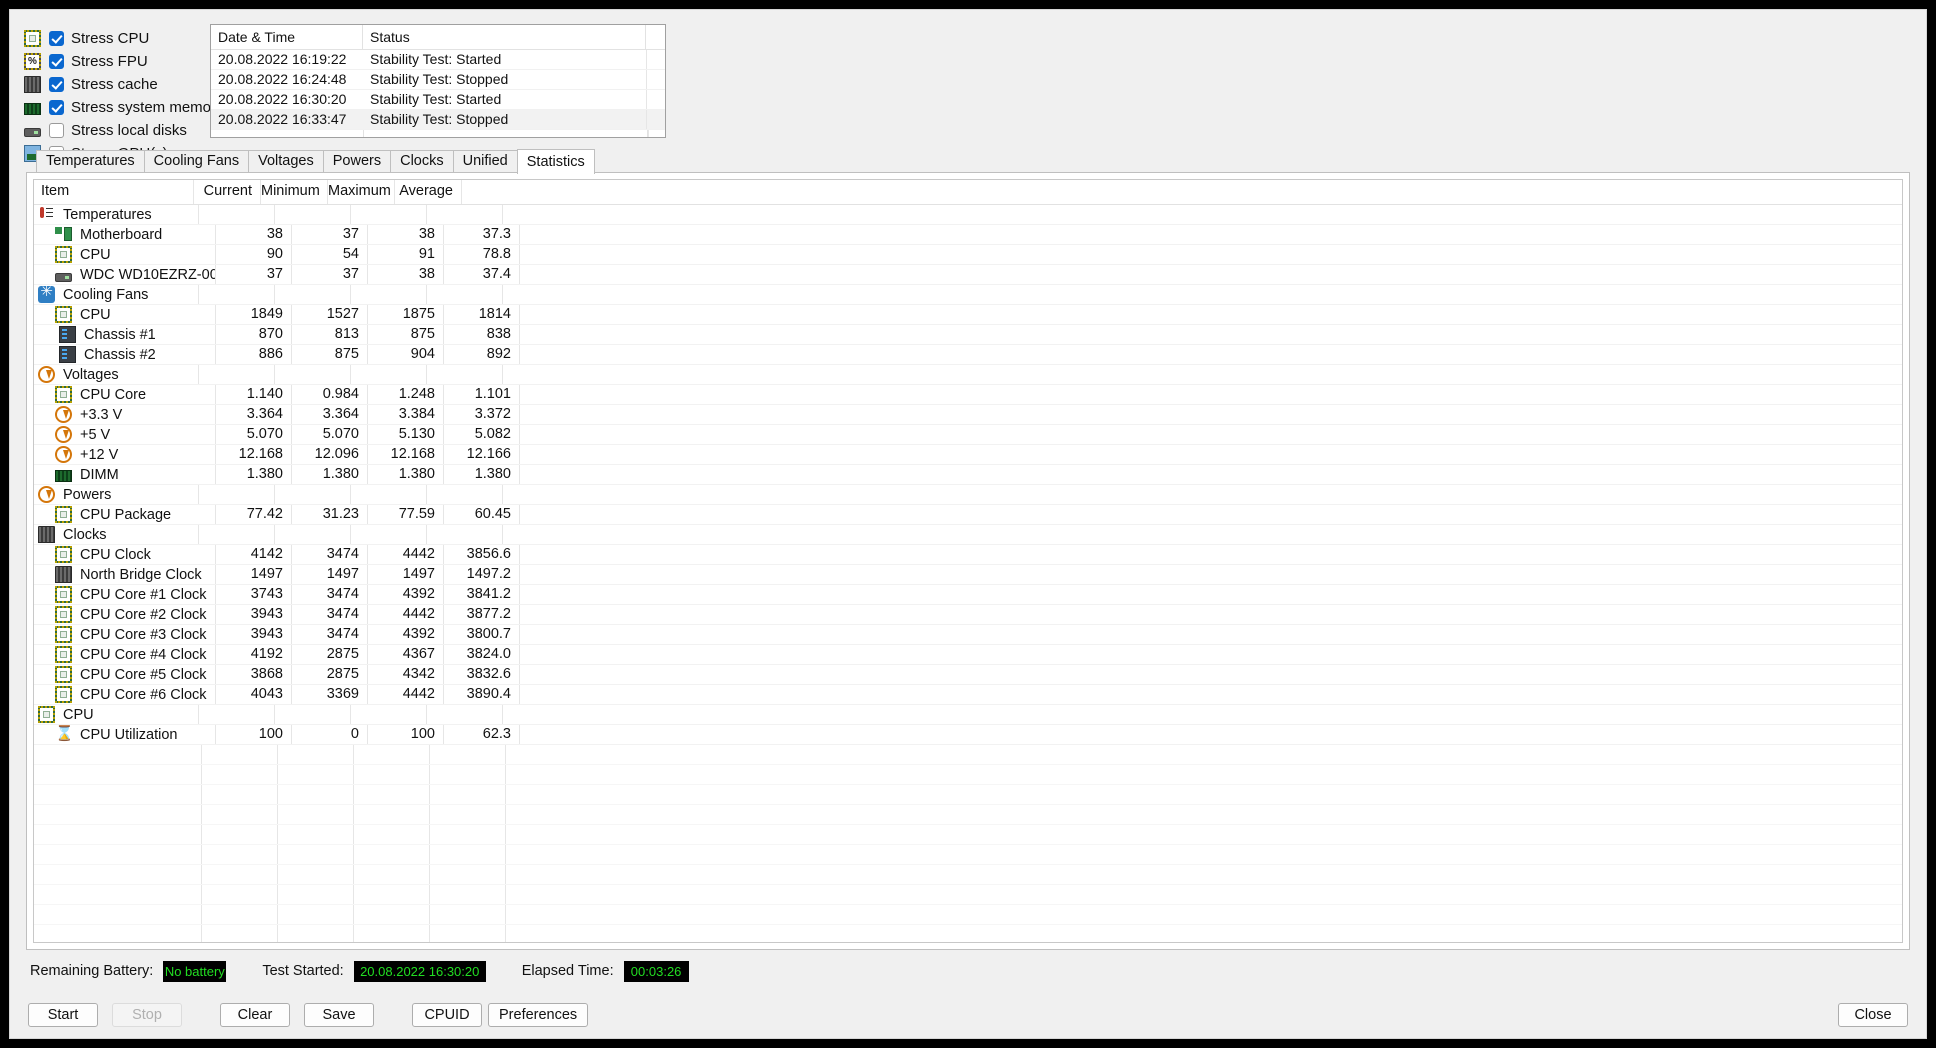 This screenshot has height=1048, width=1936. Describe the element at coordinates (567, 971) in the screenshot. I see `elapsed-time-label: Elapsed Time:` at that location.